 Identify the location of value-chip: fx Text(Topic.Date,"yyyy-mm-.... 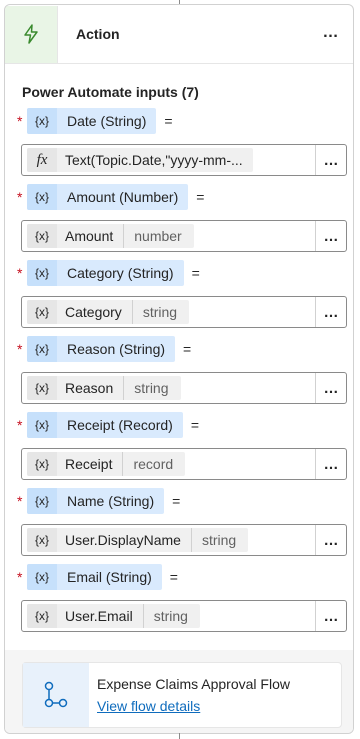
(140, 160).